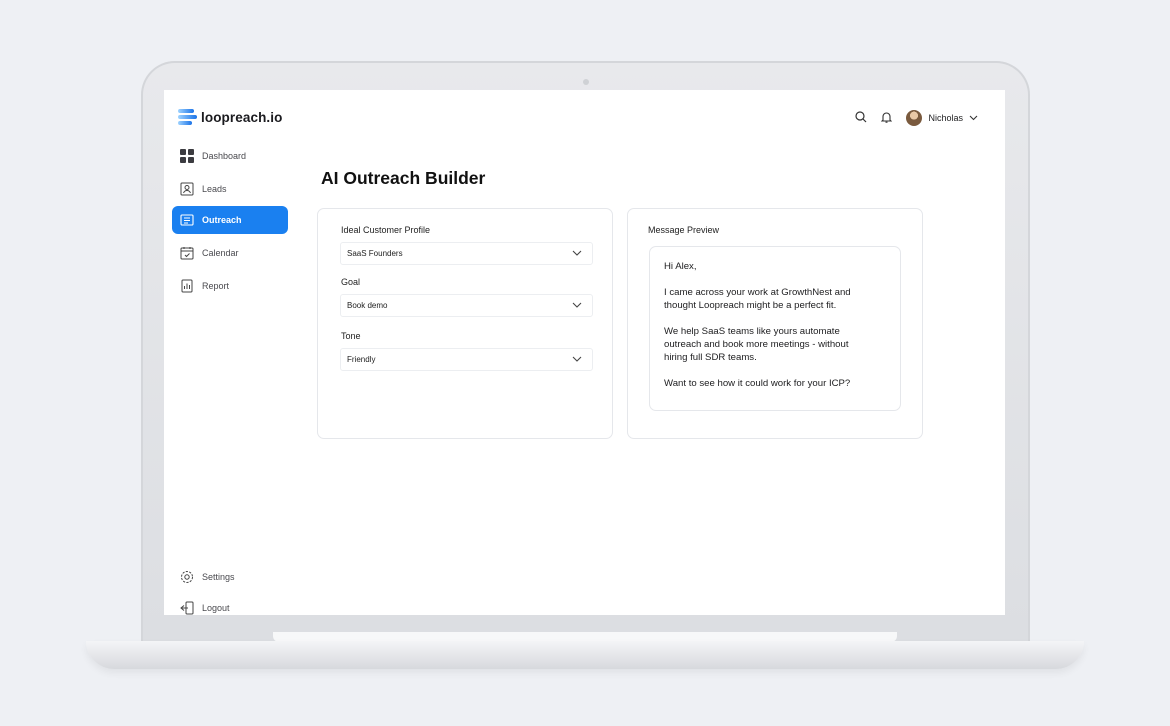 This screenshot has height=726, width=1170. Describe the element at coordinates (680, 266) in the screenshot. I see `message-paragraph: Hi Alex,` at that location.